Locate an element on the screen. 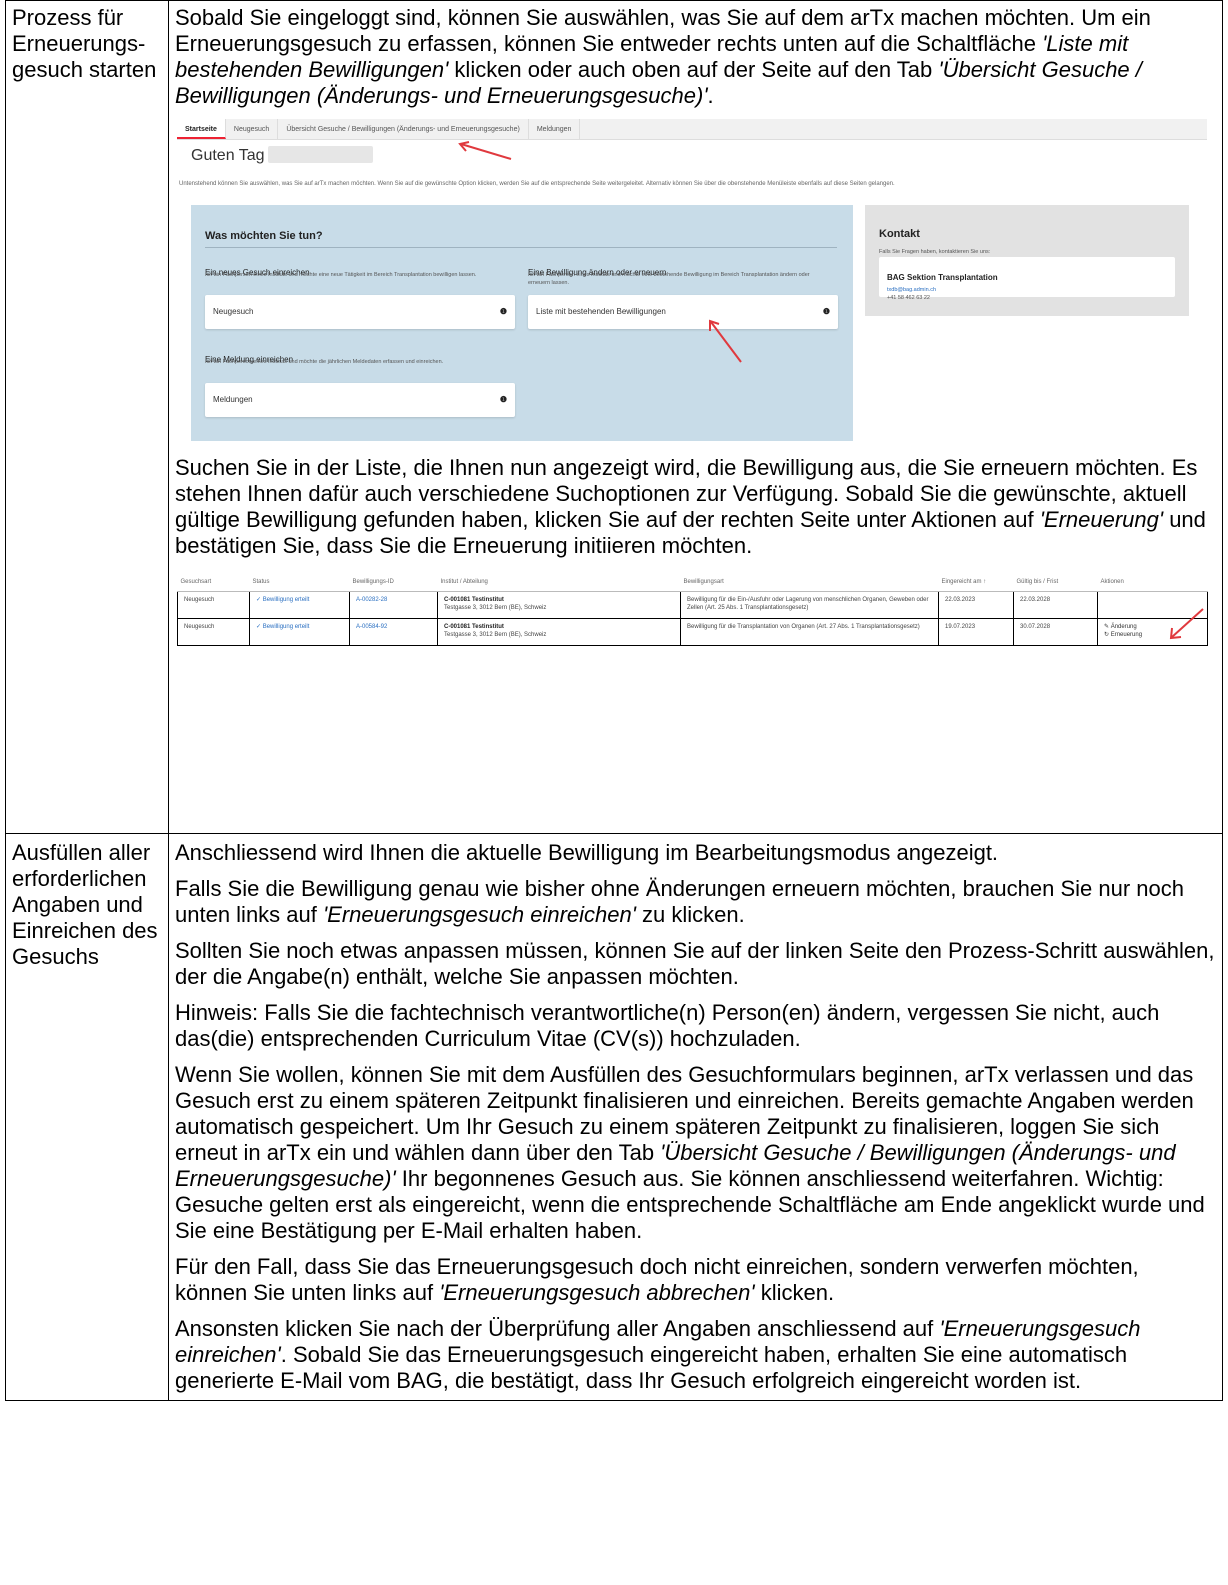 The height and width of the screenshot is (1585, 1228). column-header: Status is located at coordinates (299, 582).